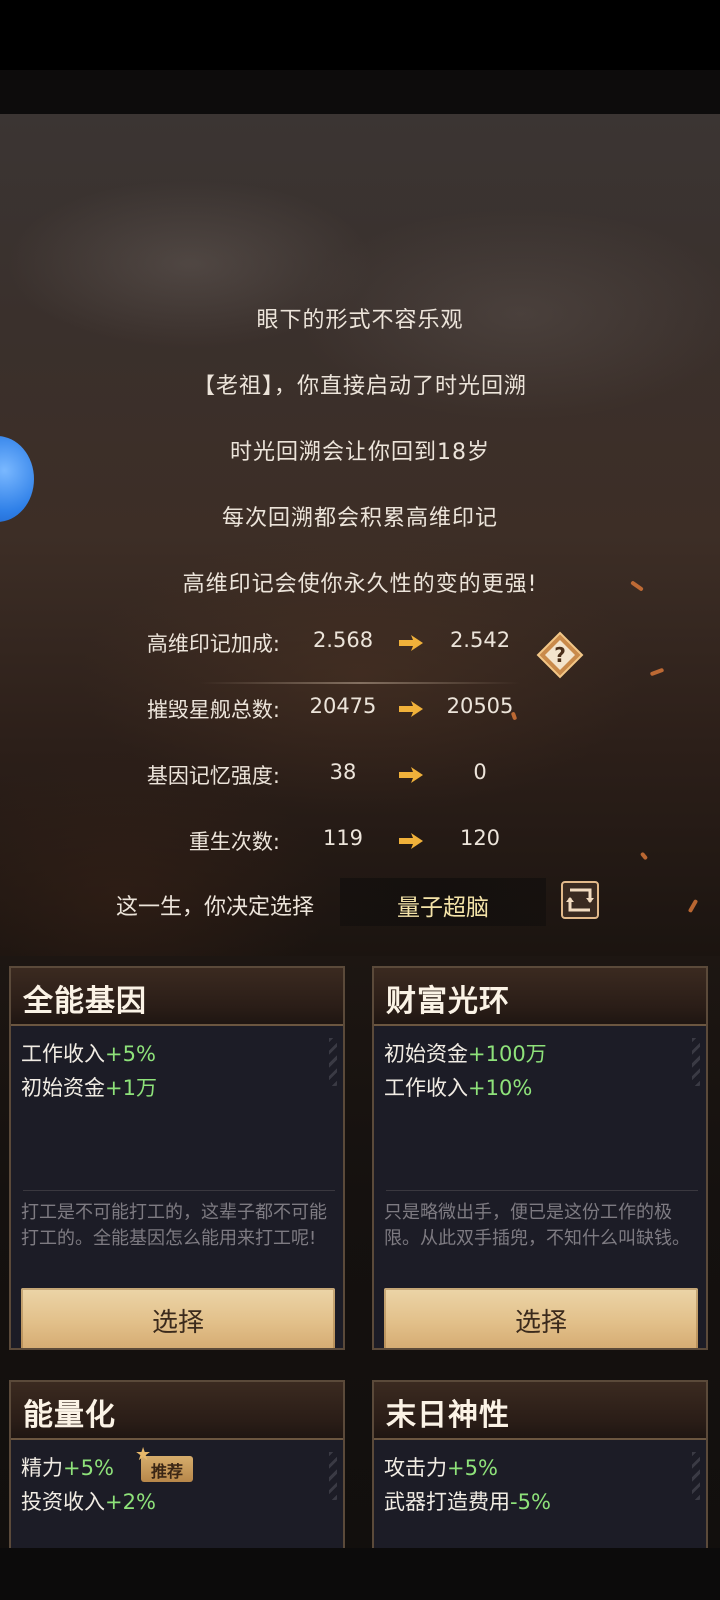  Describe the element at coordinates (166, 1471) in the screenshot. I see `recommended-badge-label: 推荐` at that location.